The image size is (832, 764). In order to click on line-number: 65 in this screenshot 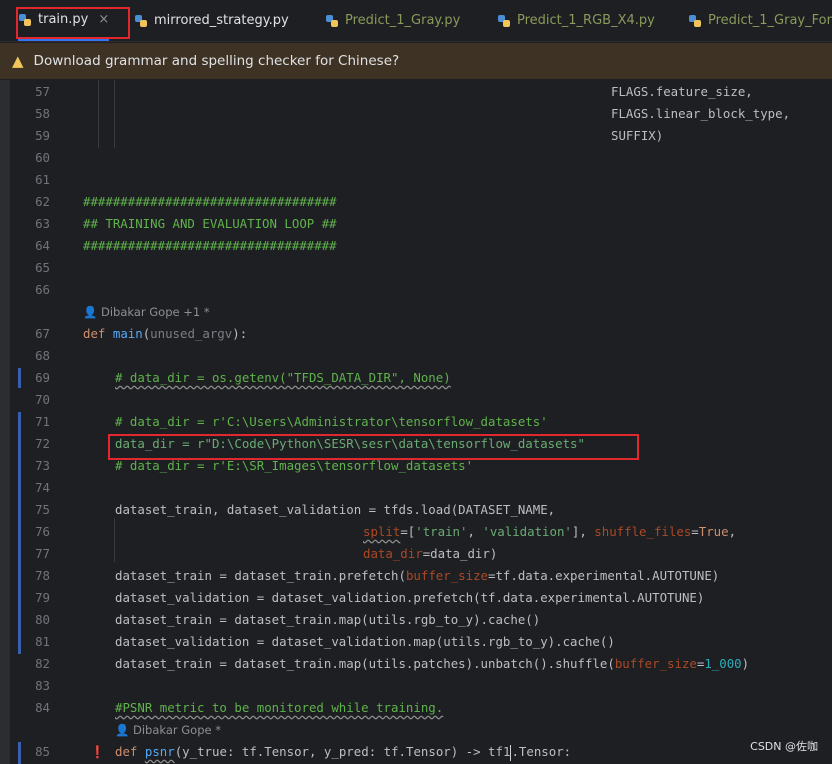, I will do `click(42, 267)`.